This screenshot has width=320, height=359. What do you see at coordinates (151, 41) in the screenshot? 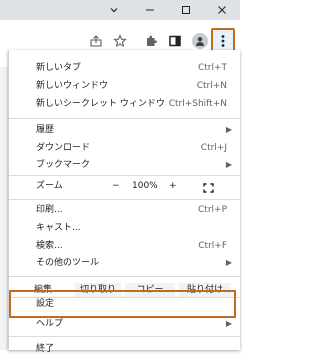
I see `extensions-icon` at bounding box center [151, 41].